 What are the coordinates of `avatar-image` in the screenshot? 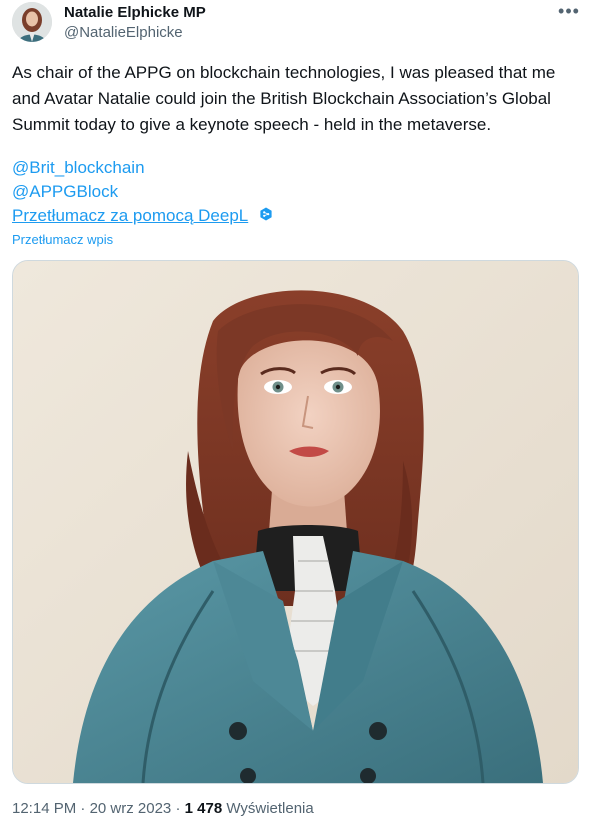 It's located at (32, 22).